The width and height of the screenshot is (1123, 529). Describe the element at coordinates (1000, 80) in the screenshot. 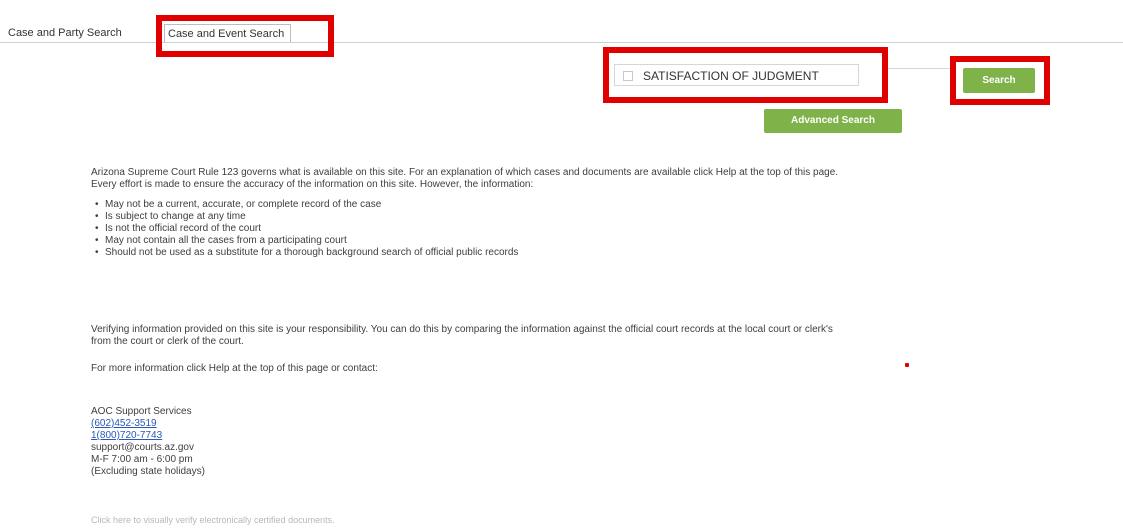

I see `highlight-box-search-button` at that location.